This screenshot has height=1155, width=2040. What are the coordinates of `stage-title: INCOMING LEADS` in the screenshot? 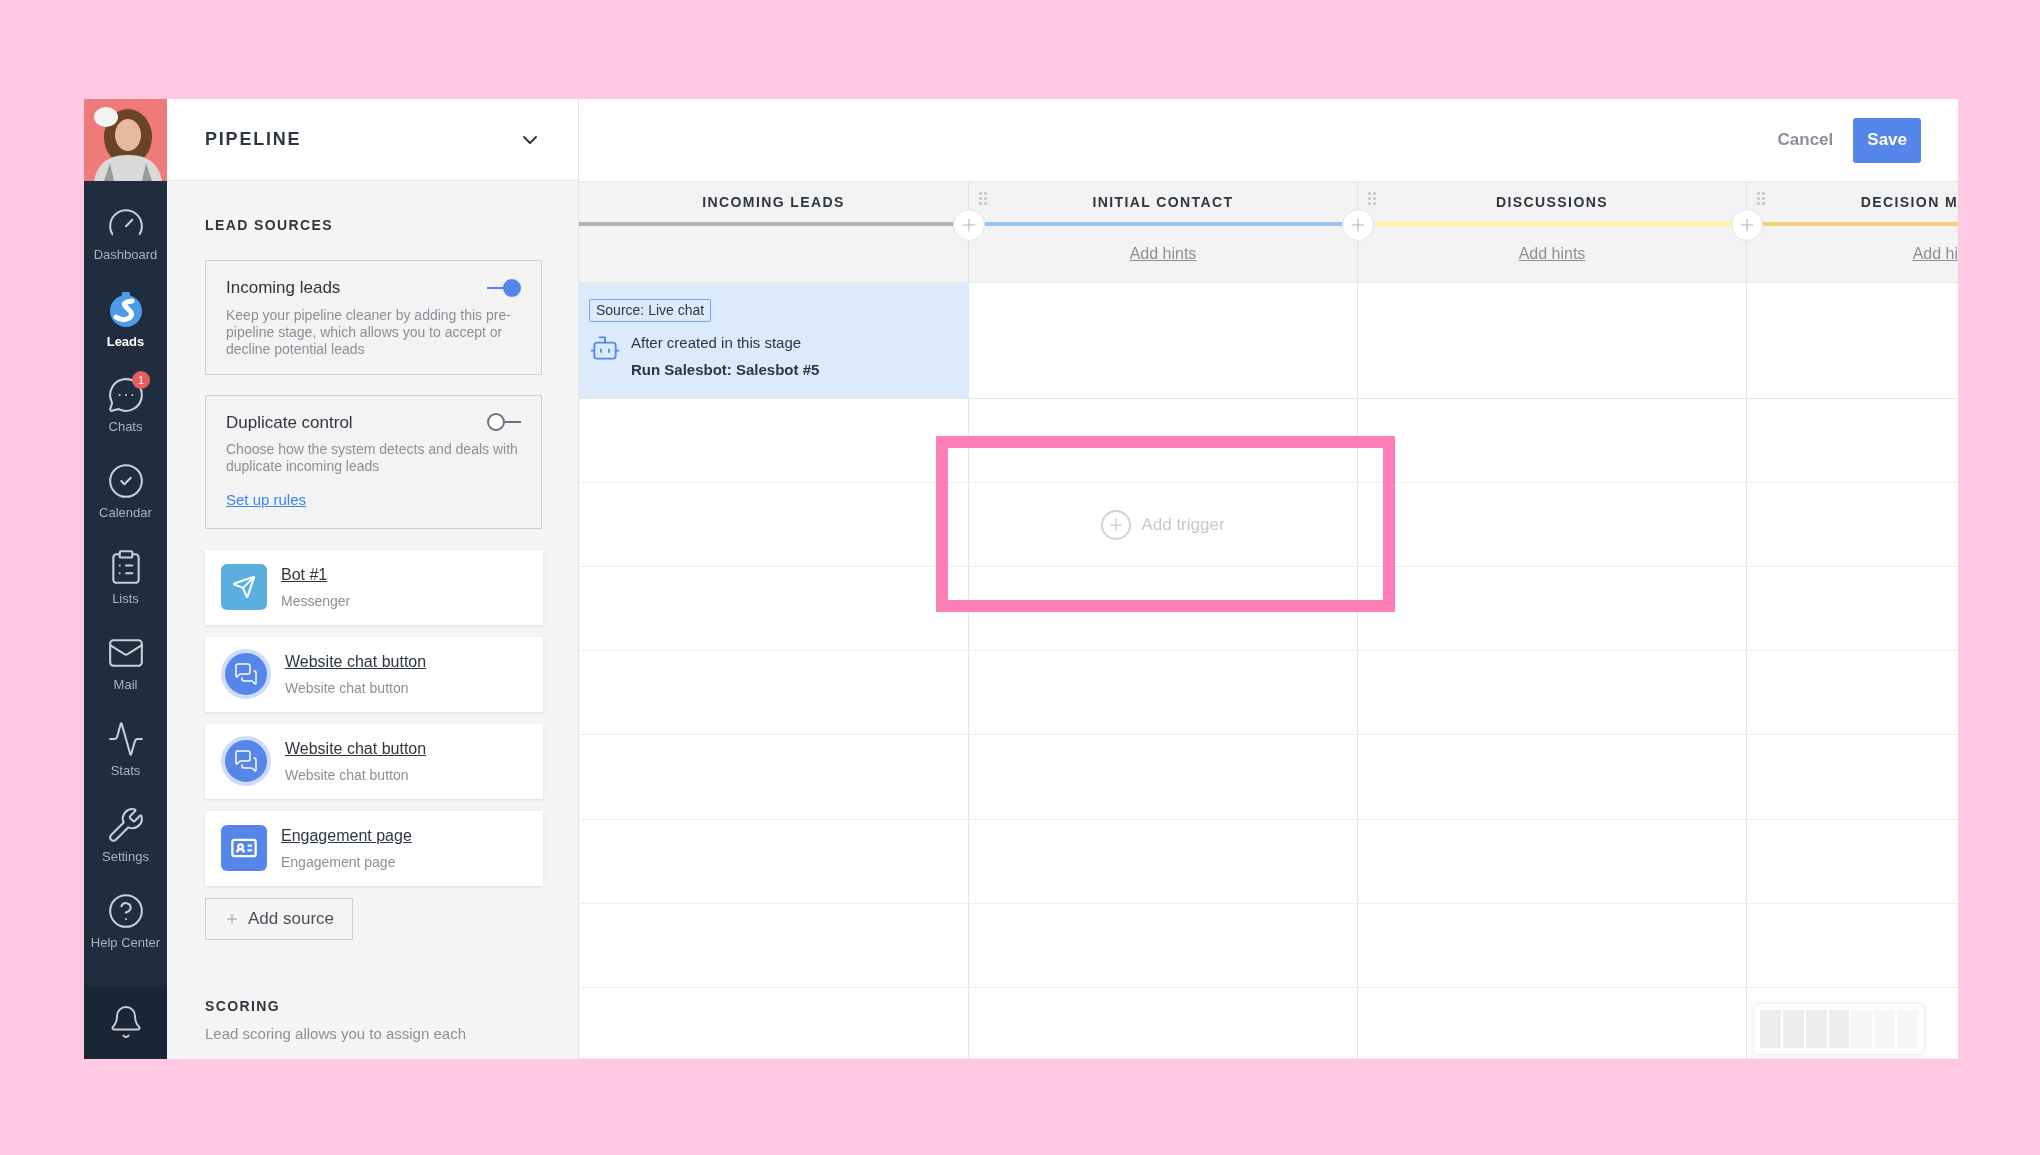 It's located at (773, 202).